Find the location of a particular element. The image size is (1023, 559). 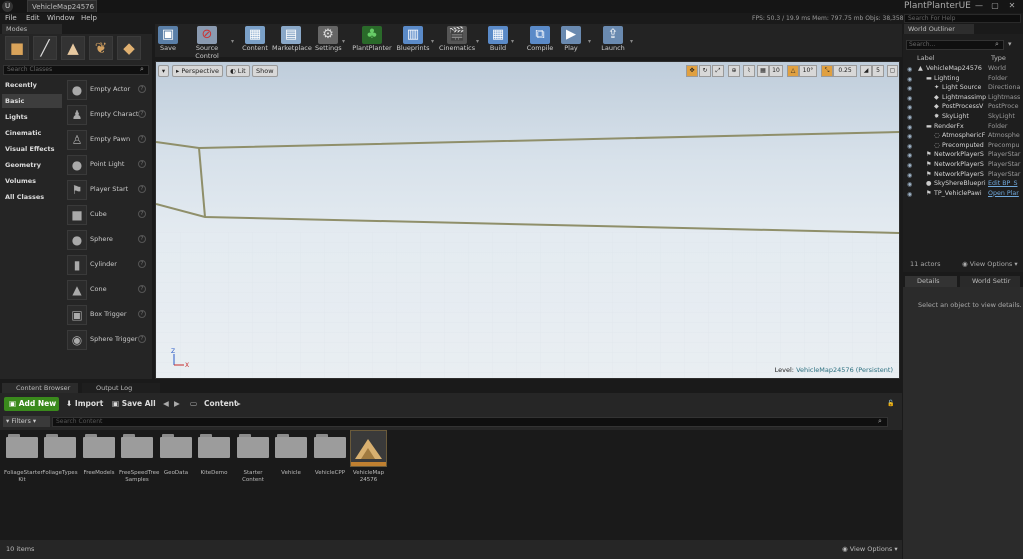

rotation-snap-icon: △ is located at coordinates (793, 71).